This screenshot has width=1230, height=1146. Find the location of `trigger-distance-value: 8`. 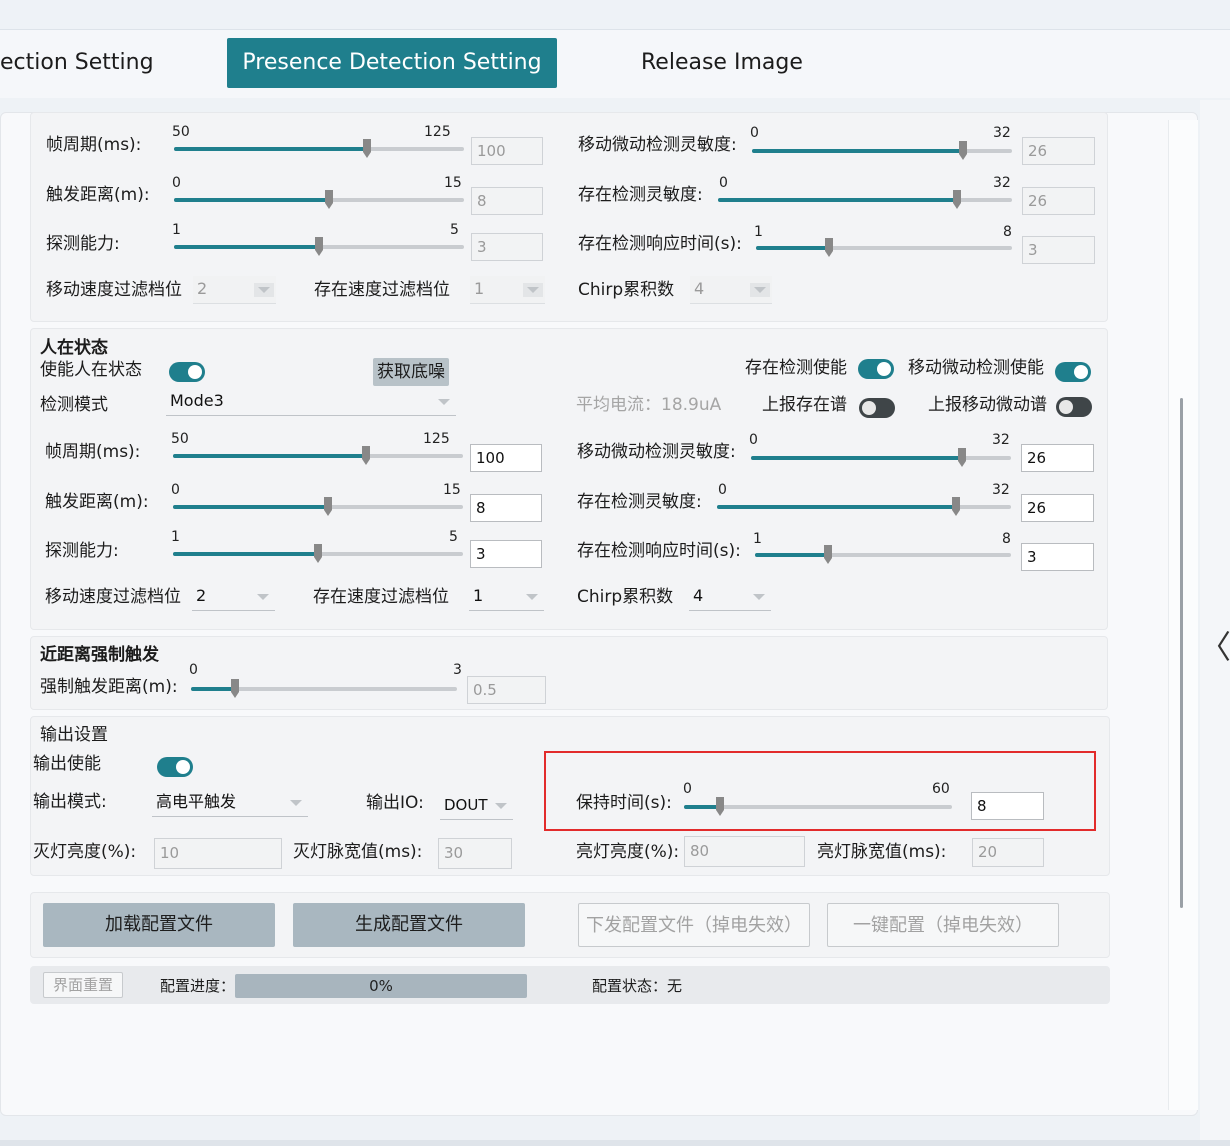

trigger-distance-value: 8 is located at coordinates (507, 201).